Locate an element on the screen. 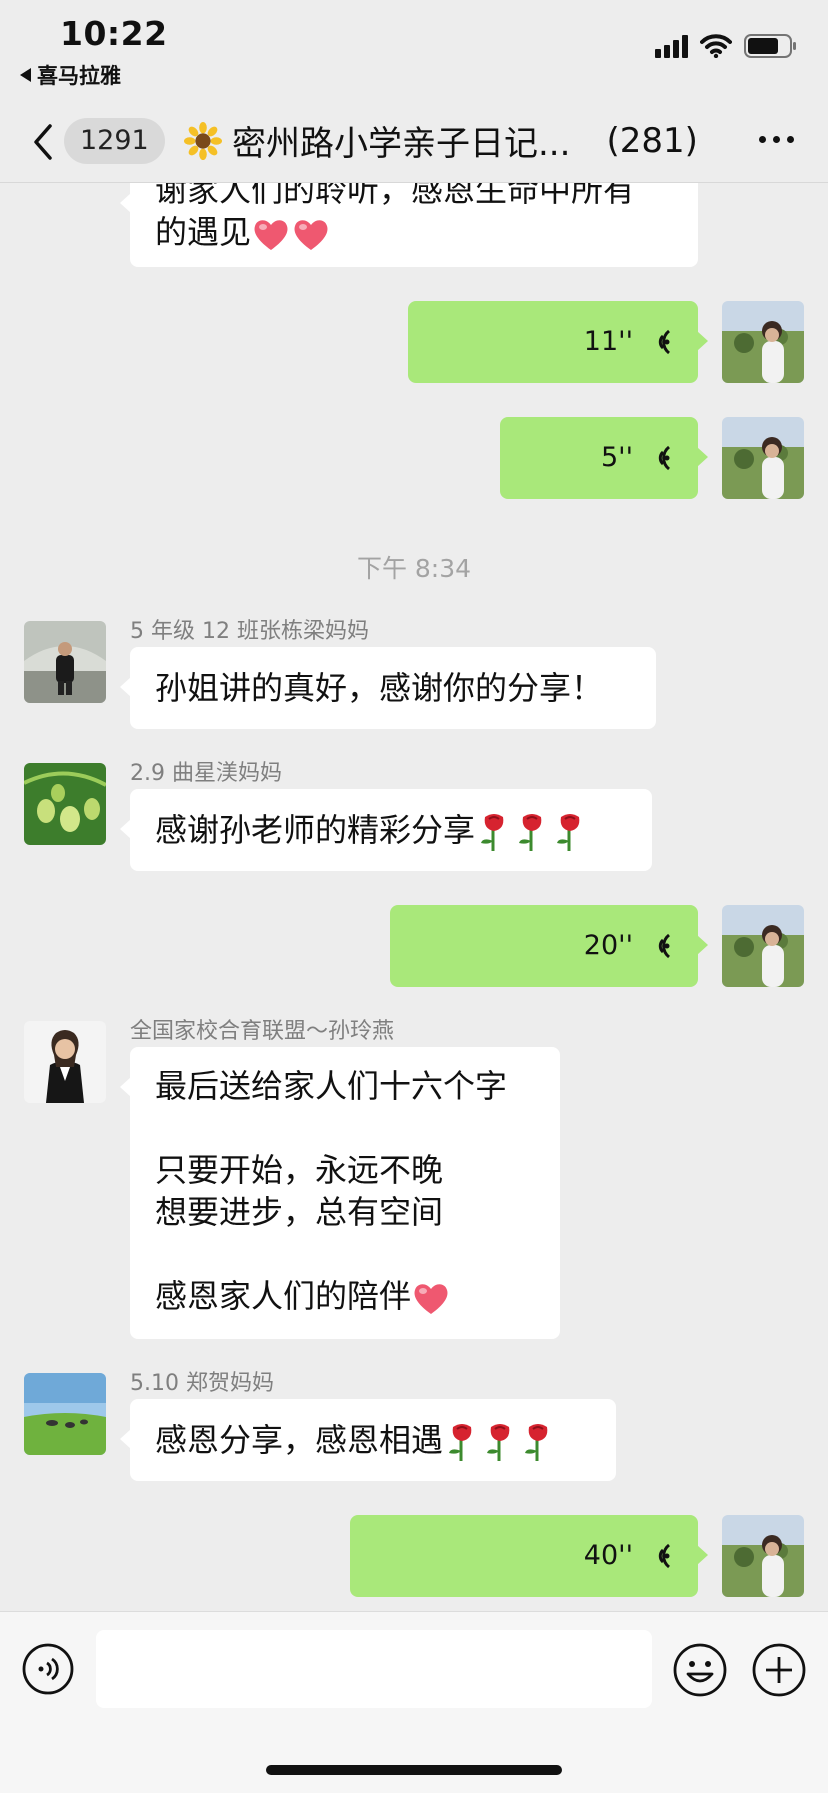 The height and width of the screenshot is (1793, 828). voice-input-toggle-icon is located at coordinates (48, 1669).